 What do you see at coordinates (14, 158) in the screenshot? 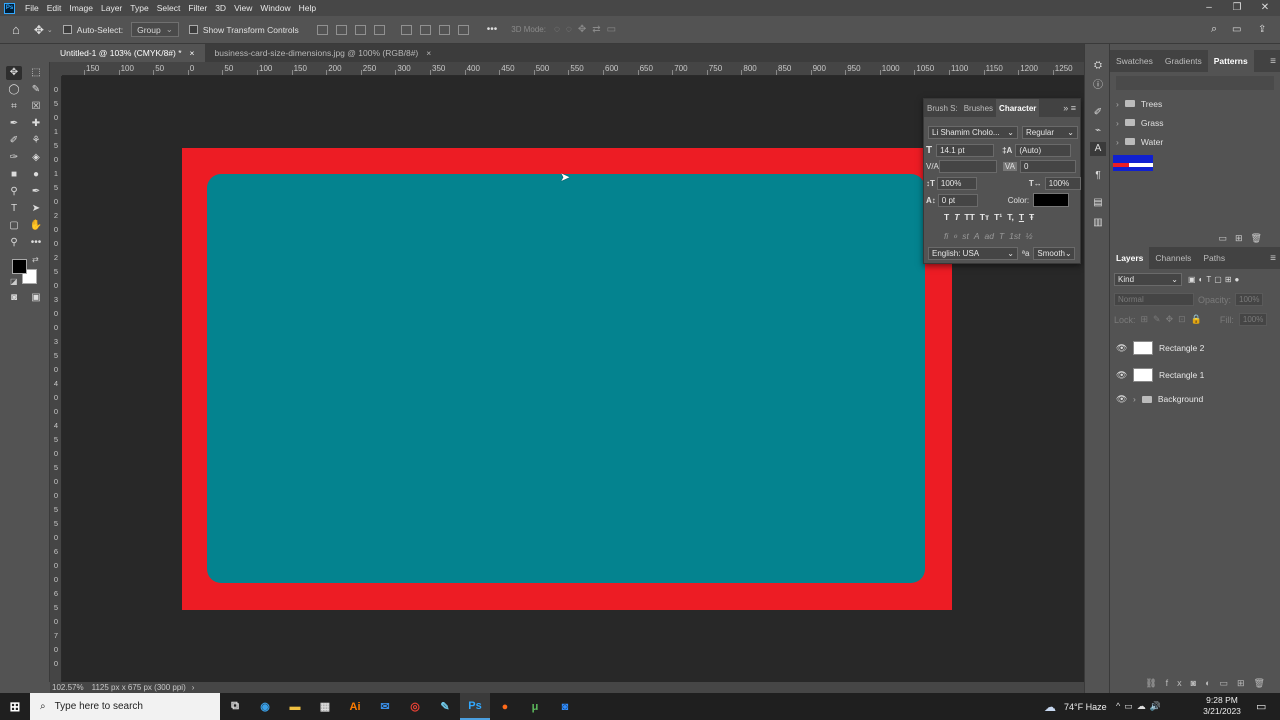
I see `history-brush-icon: ✑` at bounding box center [14, 158].